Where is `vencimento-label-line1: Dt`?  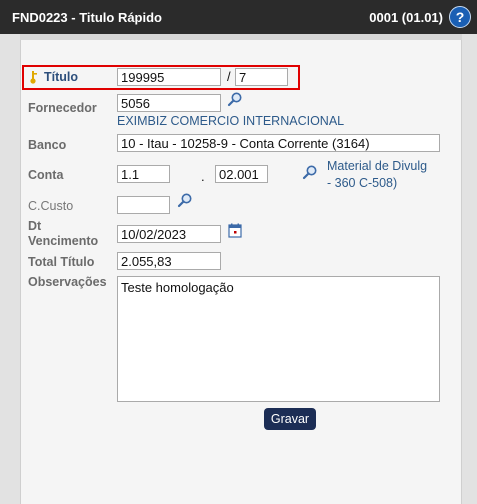 vencimento-label-line1: Dt is located at coordinates (35, 226).